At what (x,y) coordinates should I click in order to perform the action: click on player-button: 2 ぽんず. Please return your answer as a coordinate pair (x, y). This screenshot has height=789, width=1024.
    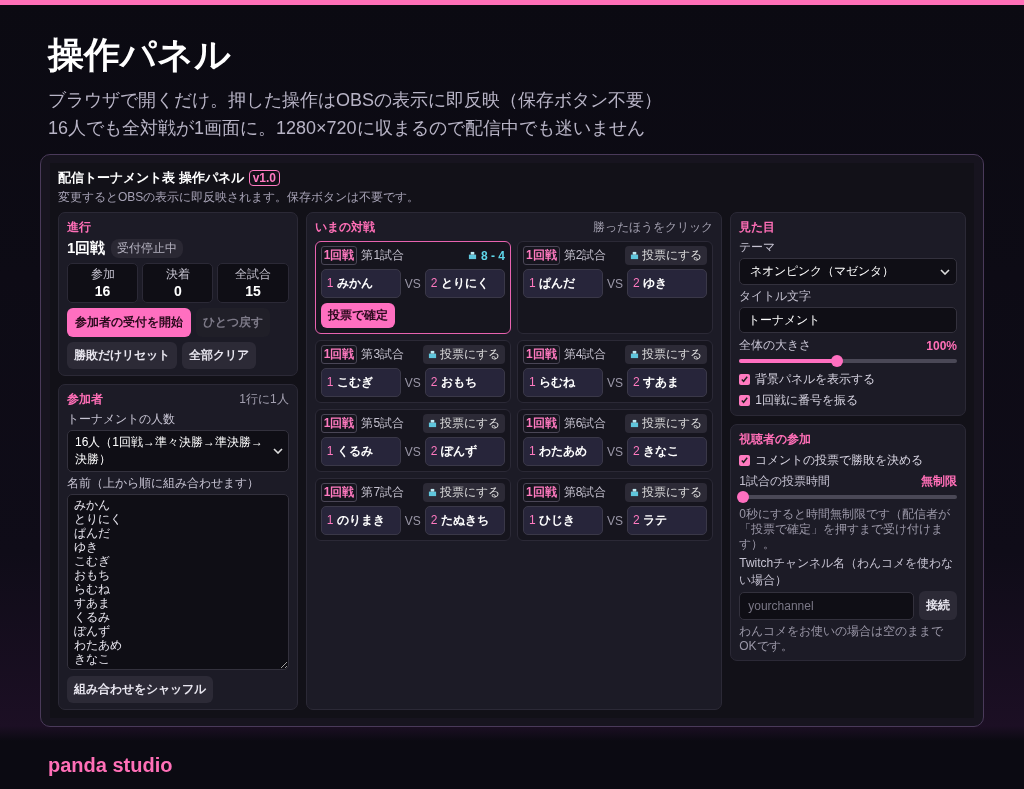
    Looking at the image, I should click on (464, 451).